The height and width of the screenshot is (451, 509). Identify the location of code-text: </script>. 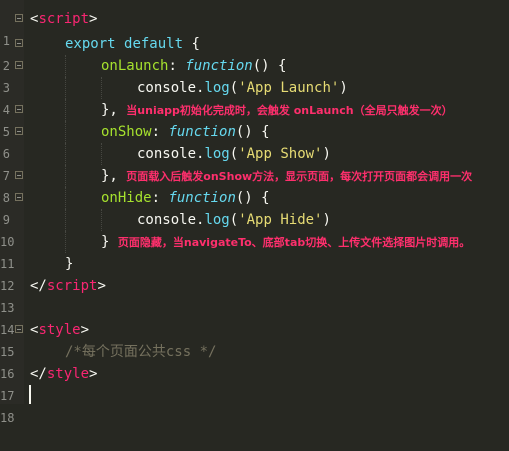
(68, 286).